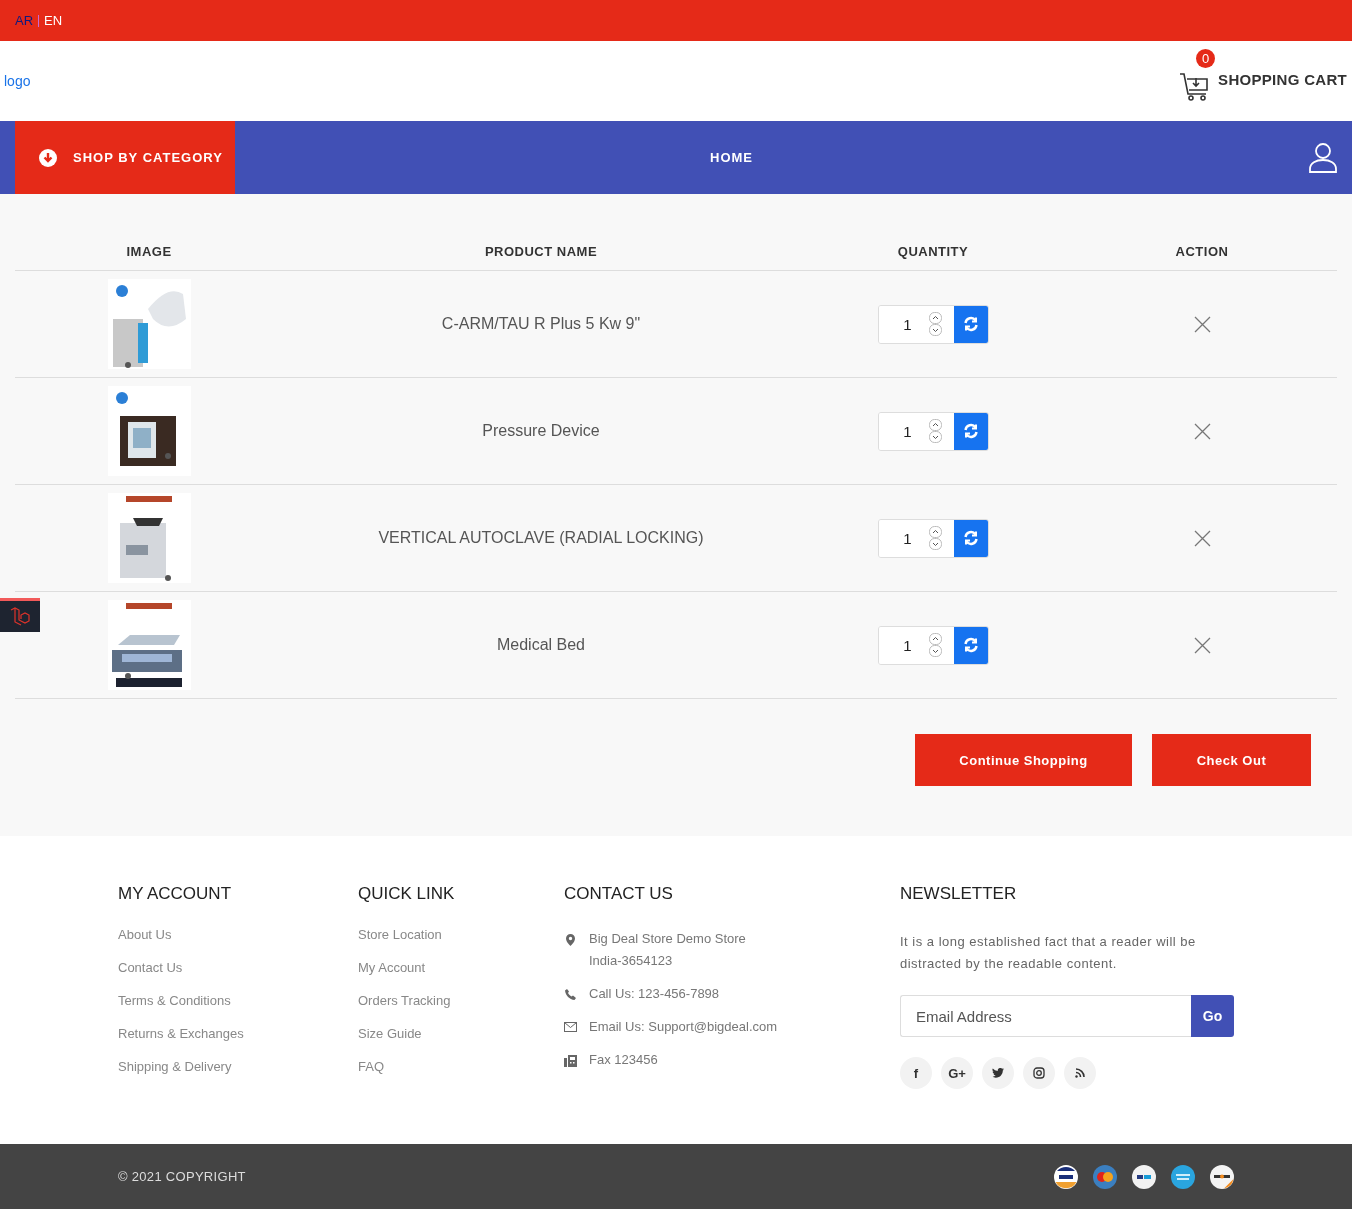  I want to click on copyright-text: © 2021 COPYRIGHT, so click(182, 1176).